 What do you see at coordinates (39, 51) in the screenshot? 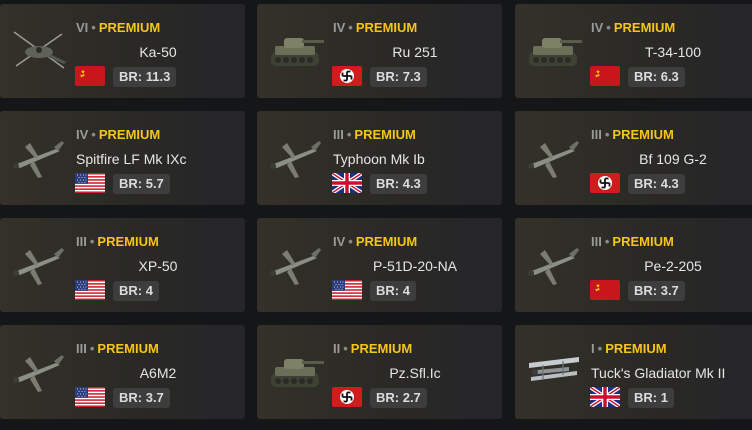
I see `helicopter-icon` at bounding box center [39, 51].